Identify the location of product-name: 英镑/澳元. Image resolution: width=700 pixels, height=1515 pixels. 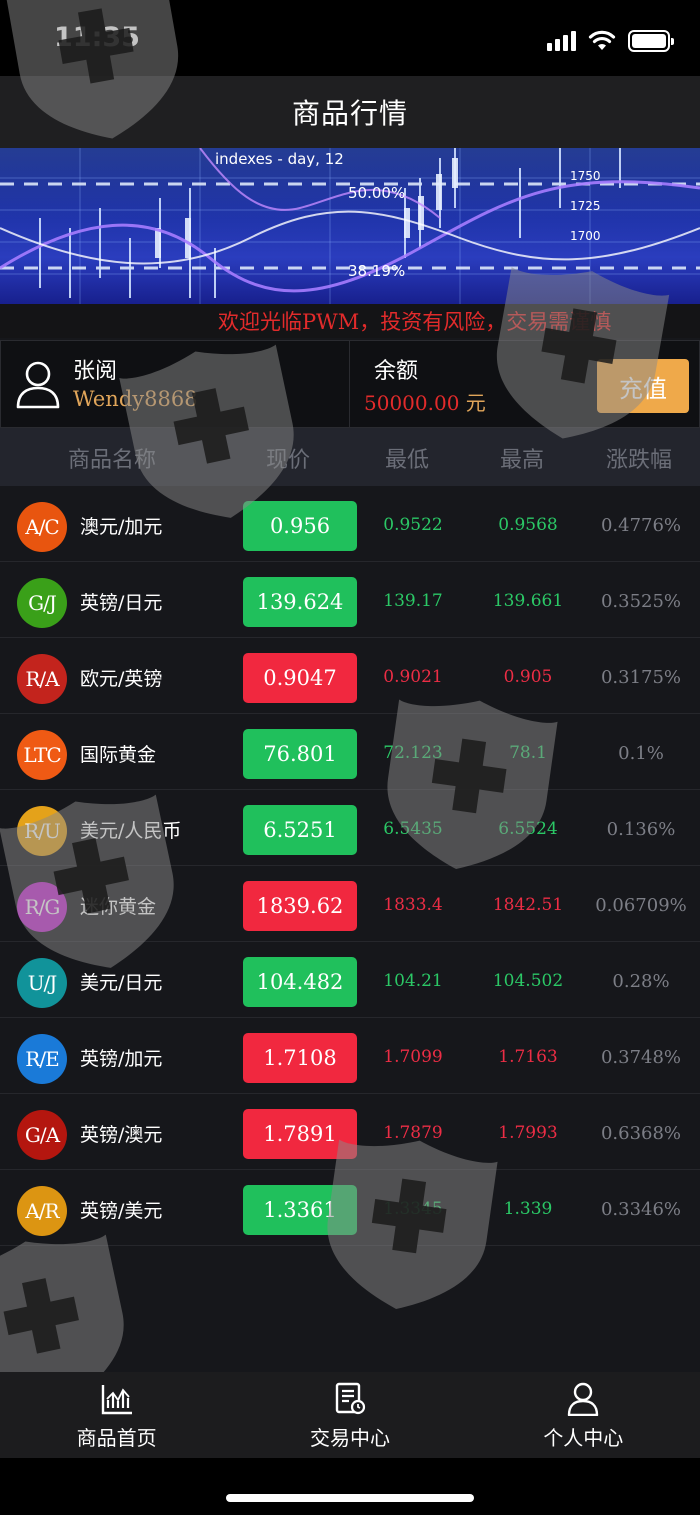
(121, 1135).